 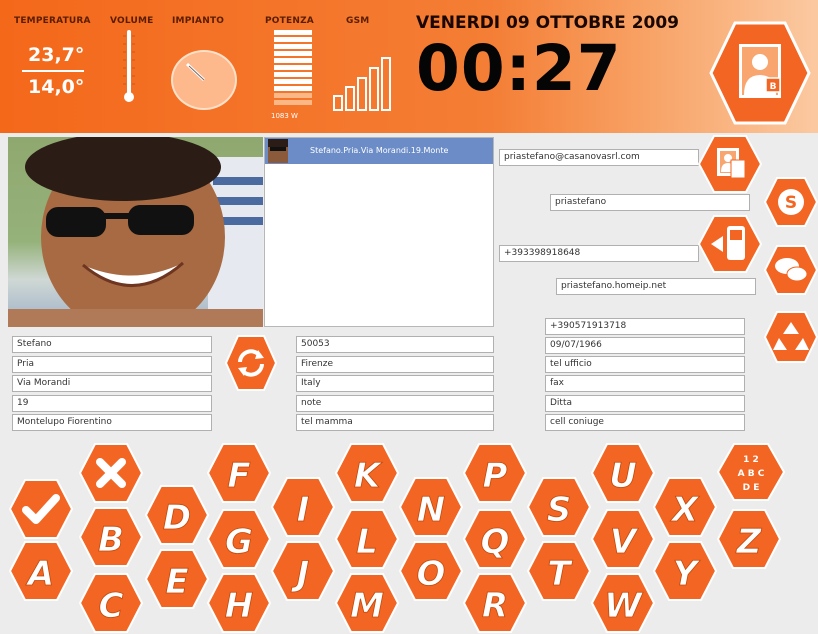 What do you see at coordinates (645, 403) in the screenshot?
I see `company-field: Ditta` at bounding box center [645, 403].